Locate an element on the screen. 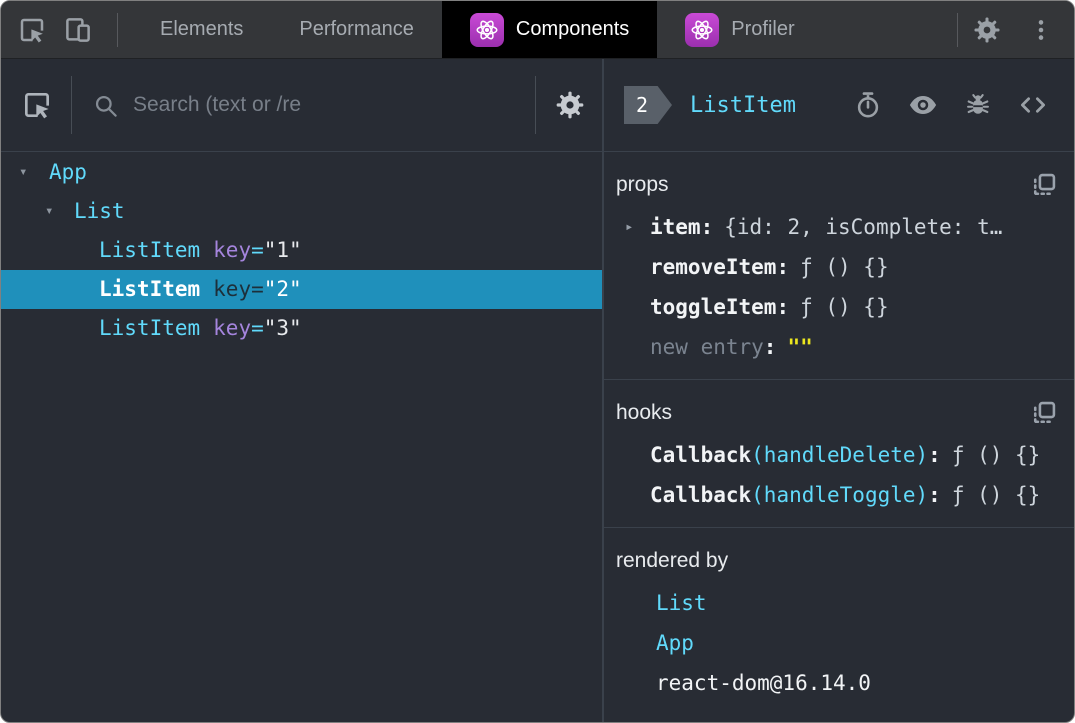 Image resolution: width=1075 pixels, height=723 pixels. props-section-label: props is located at coordinates (642, 184).